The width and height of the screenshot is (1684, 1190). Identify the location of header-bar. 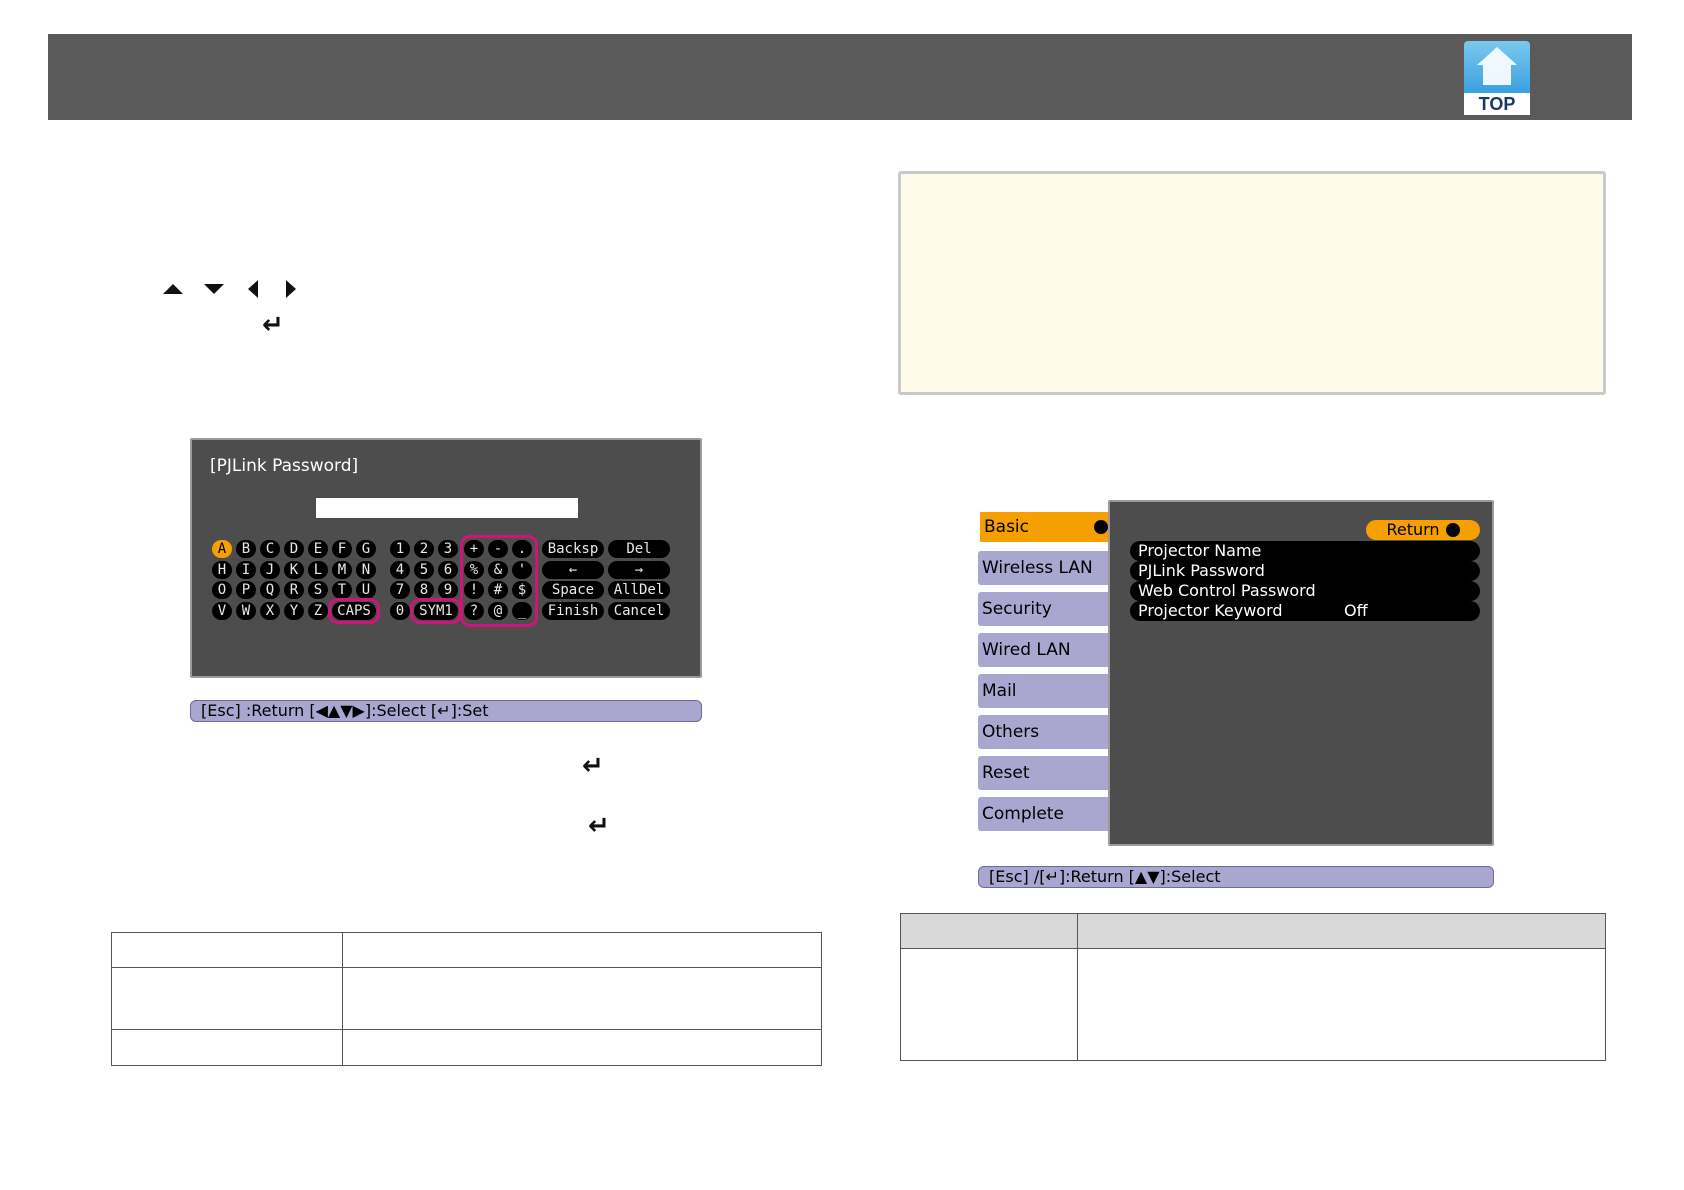
(840, 77).